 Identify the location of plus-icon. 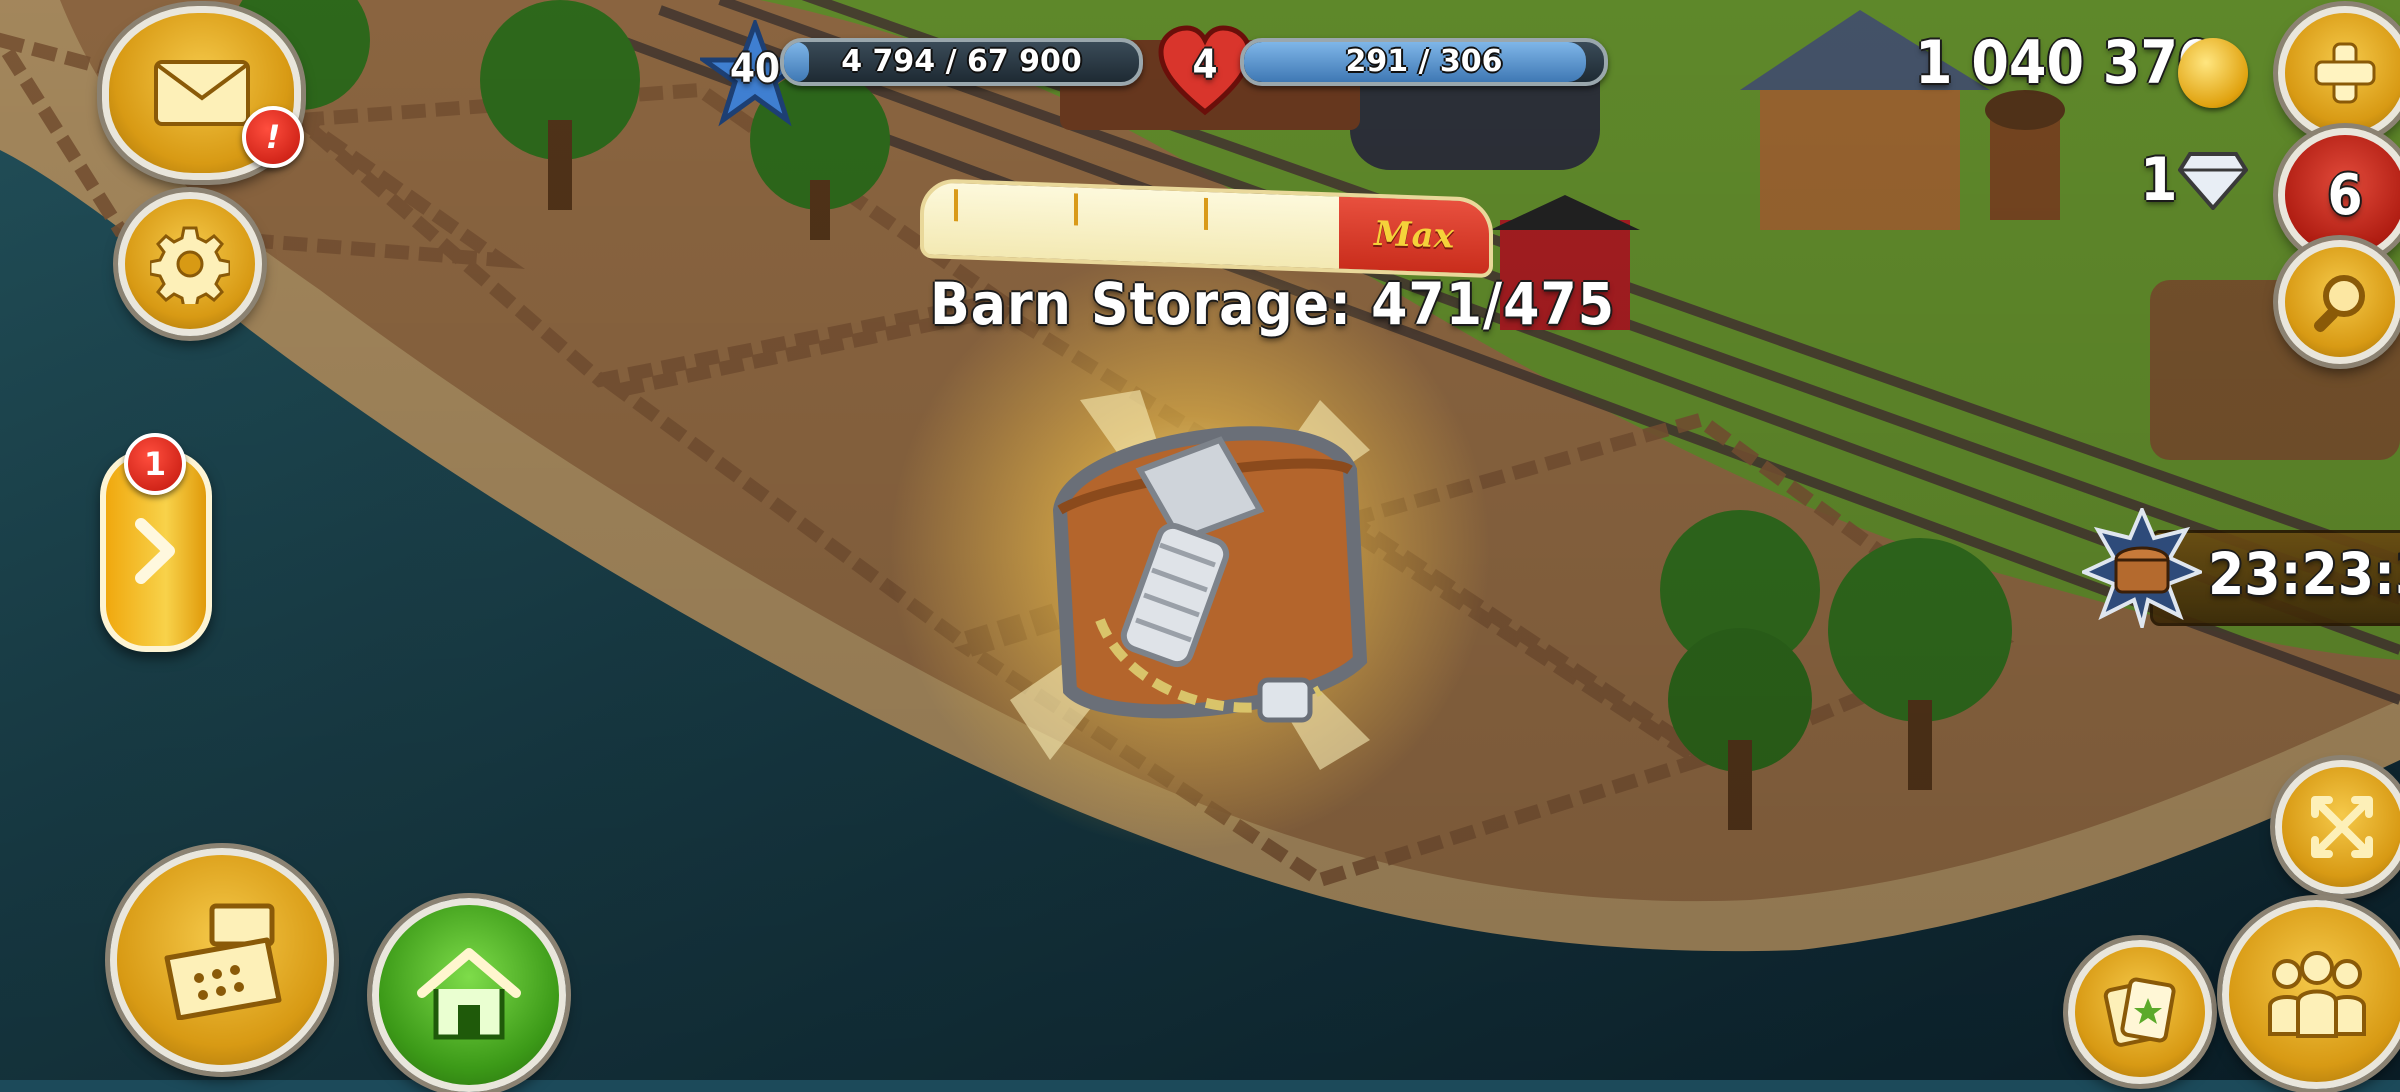
(2345, 73).